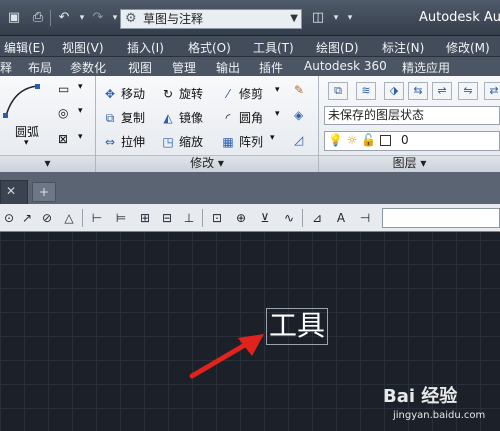 This screenshot has height=431, width=500. Describe the element at coordinates (298, 140) in the screenshot. I see `offset-icon: ◿` at that location.